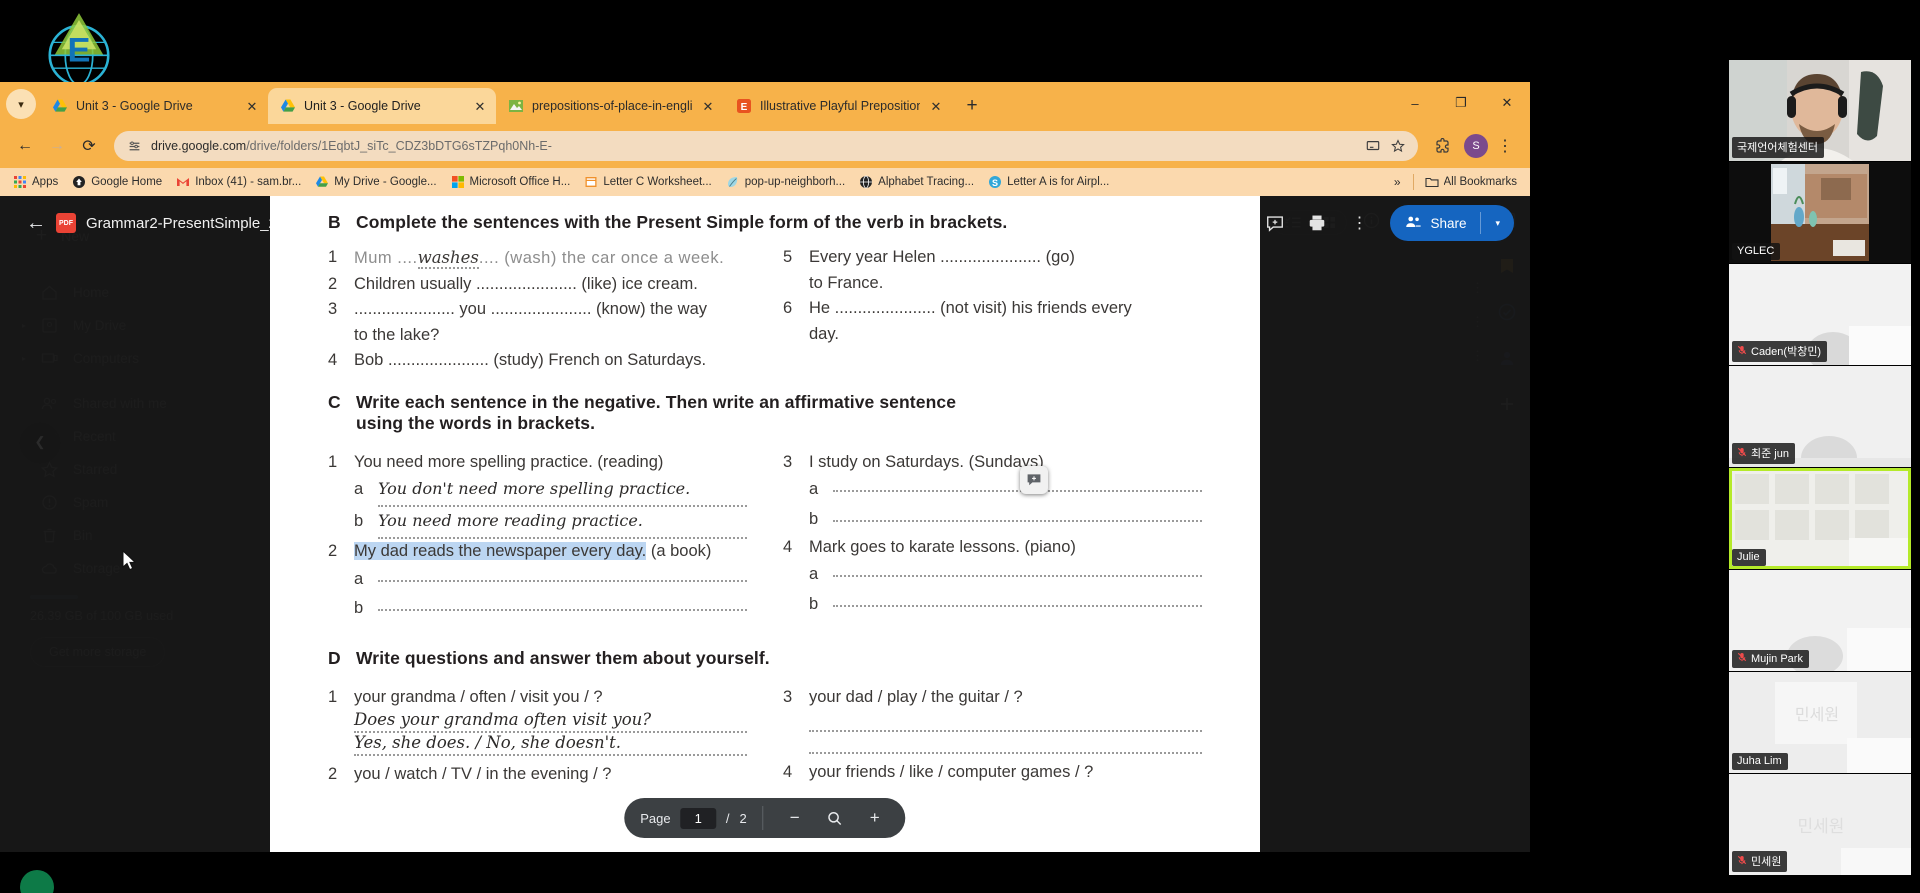 This screenshot has width=1920, height=893. What do you see at coordinates (537, 580) in the screenshot?
I see `answer-c2a: a` at bounding box center [537, 580].